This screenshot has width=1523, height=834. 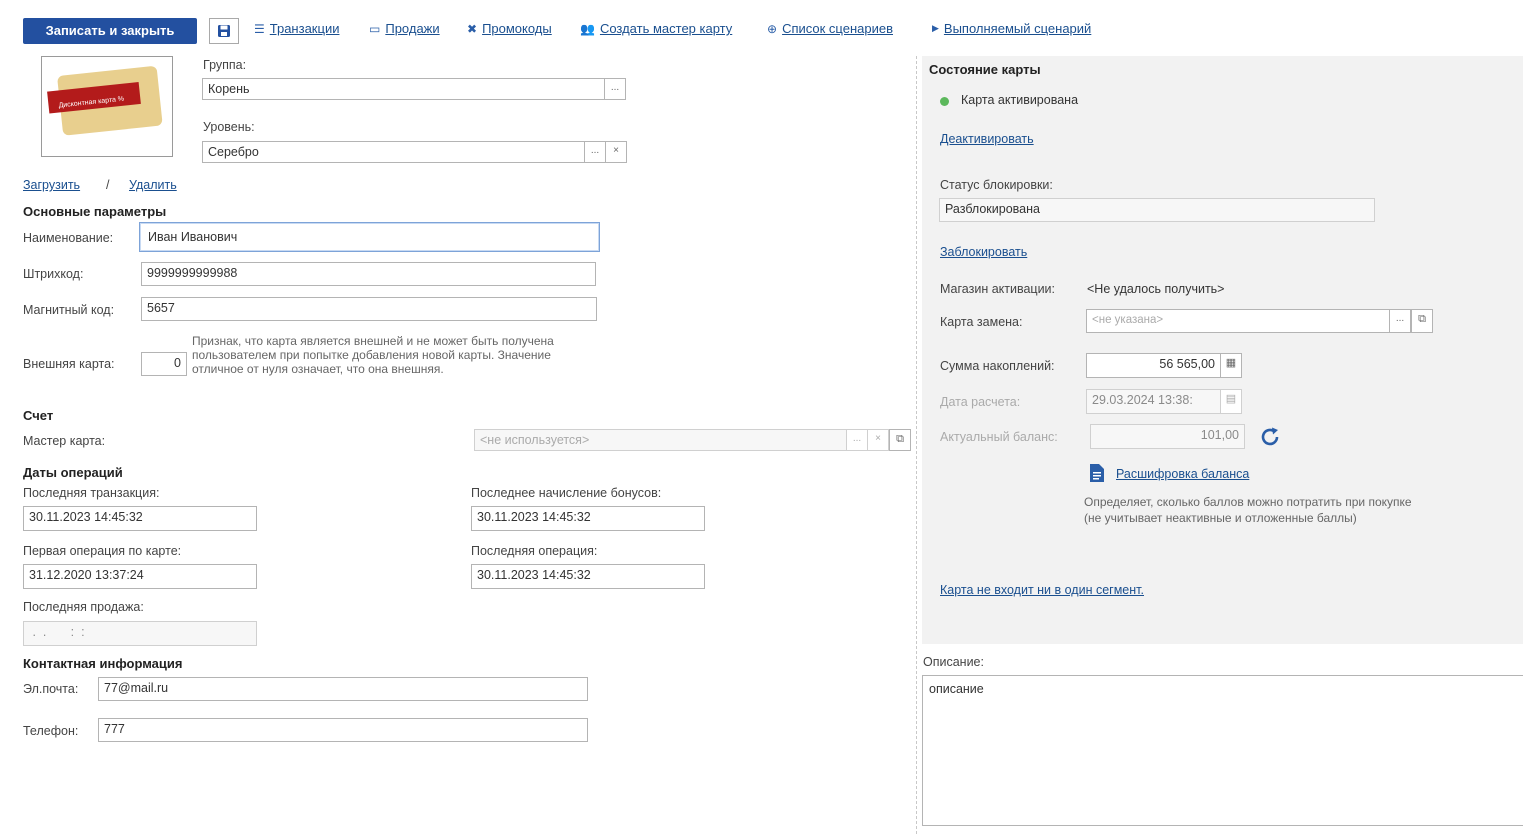 What do you see at coordinates (83, 607) in the screenshot?
I see `last-sale-label: Последняя продажа:` at bounding box center [83, 607].